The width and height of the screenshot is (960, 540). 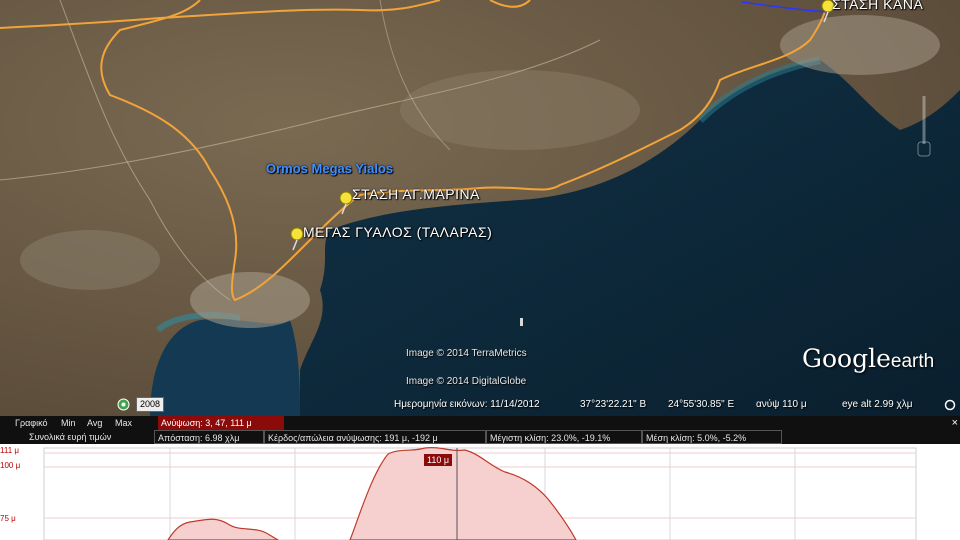 What do you see at coordinates (701, 404) in the screenshot?
I see `longitude-readout: 24°55'30.85" Ε` at bounding box center [701, 404].